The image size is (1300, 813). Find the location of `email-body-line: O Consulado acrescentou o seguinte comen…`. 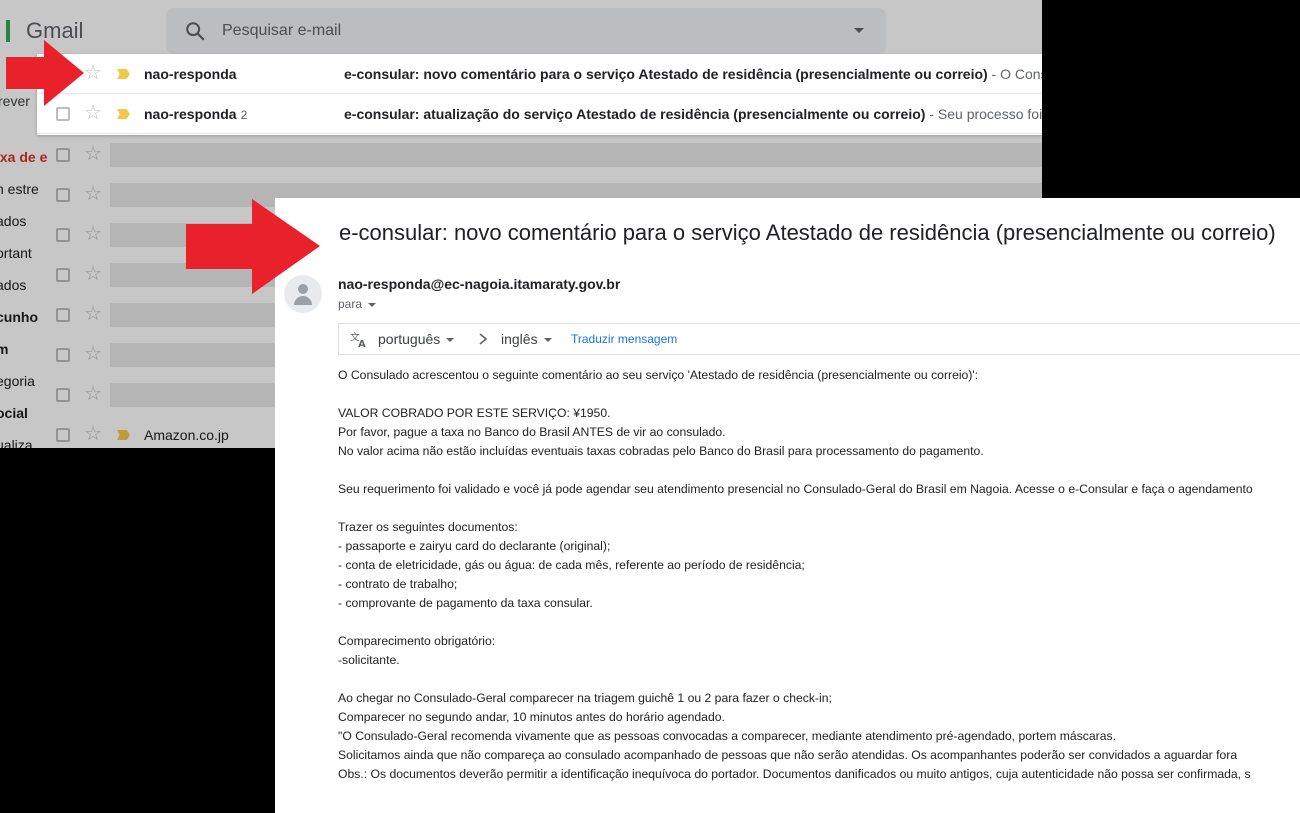

email-body-line: O Consulado acrescentou o seguinte comen… is located at coordinates (658, 375).